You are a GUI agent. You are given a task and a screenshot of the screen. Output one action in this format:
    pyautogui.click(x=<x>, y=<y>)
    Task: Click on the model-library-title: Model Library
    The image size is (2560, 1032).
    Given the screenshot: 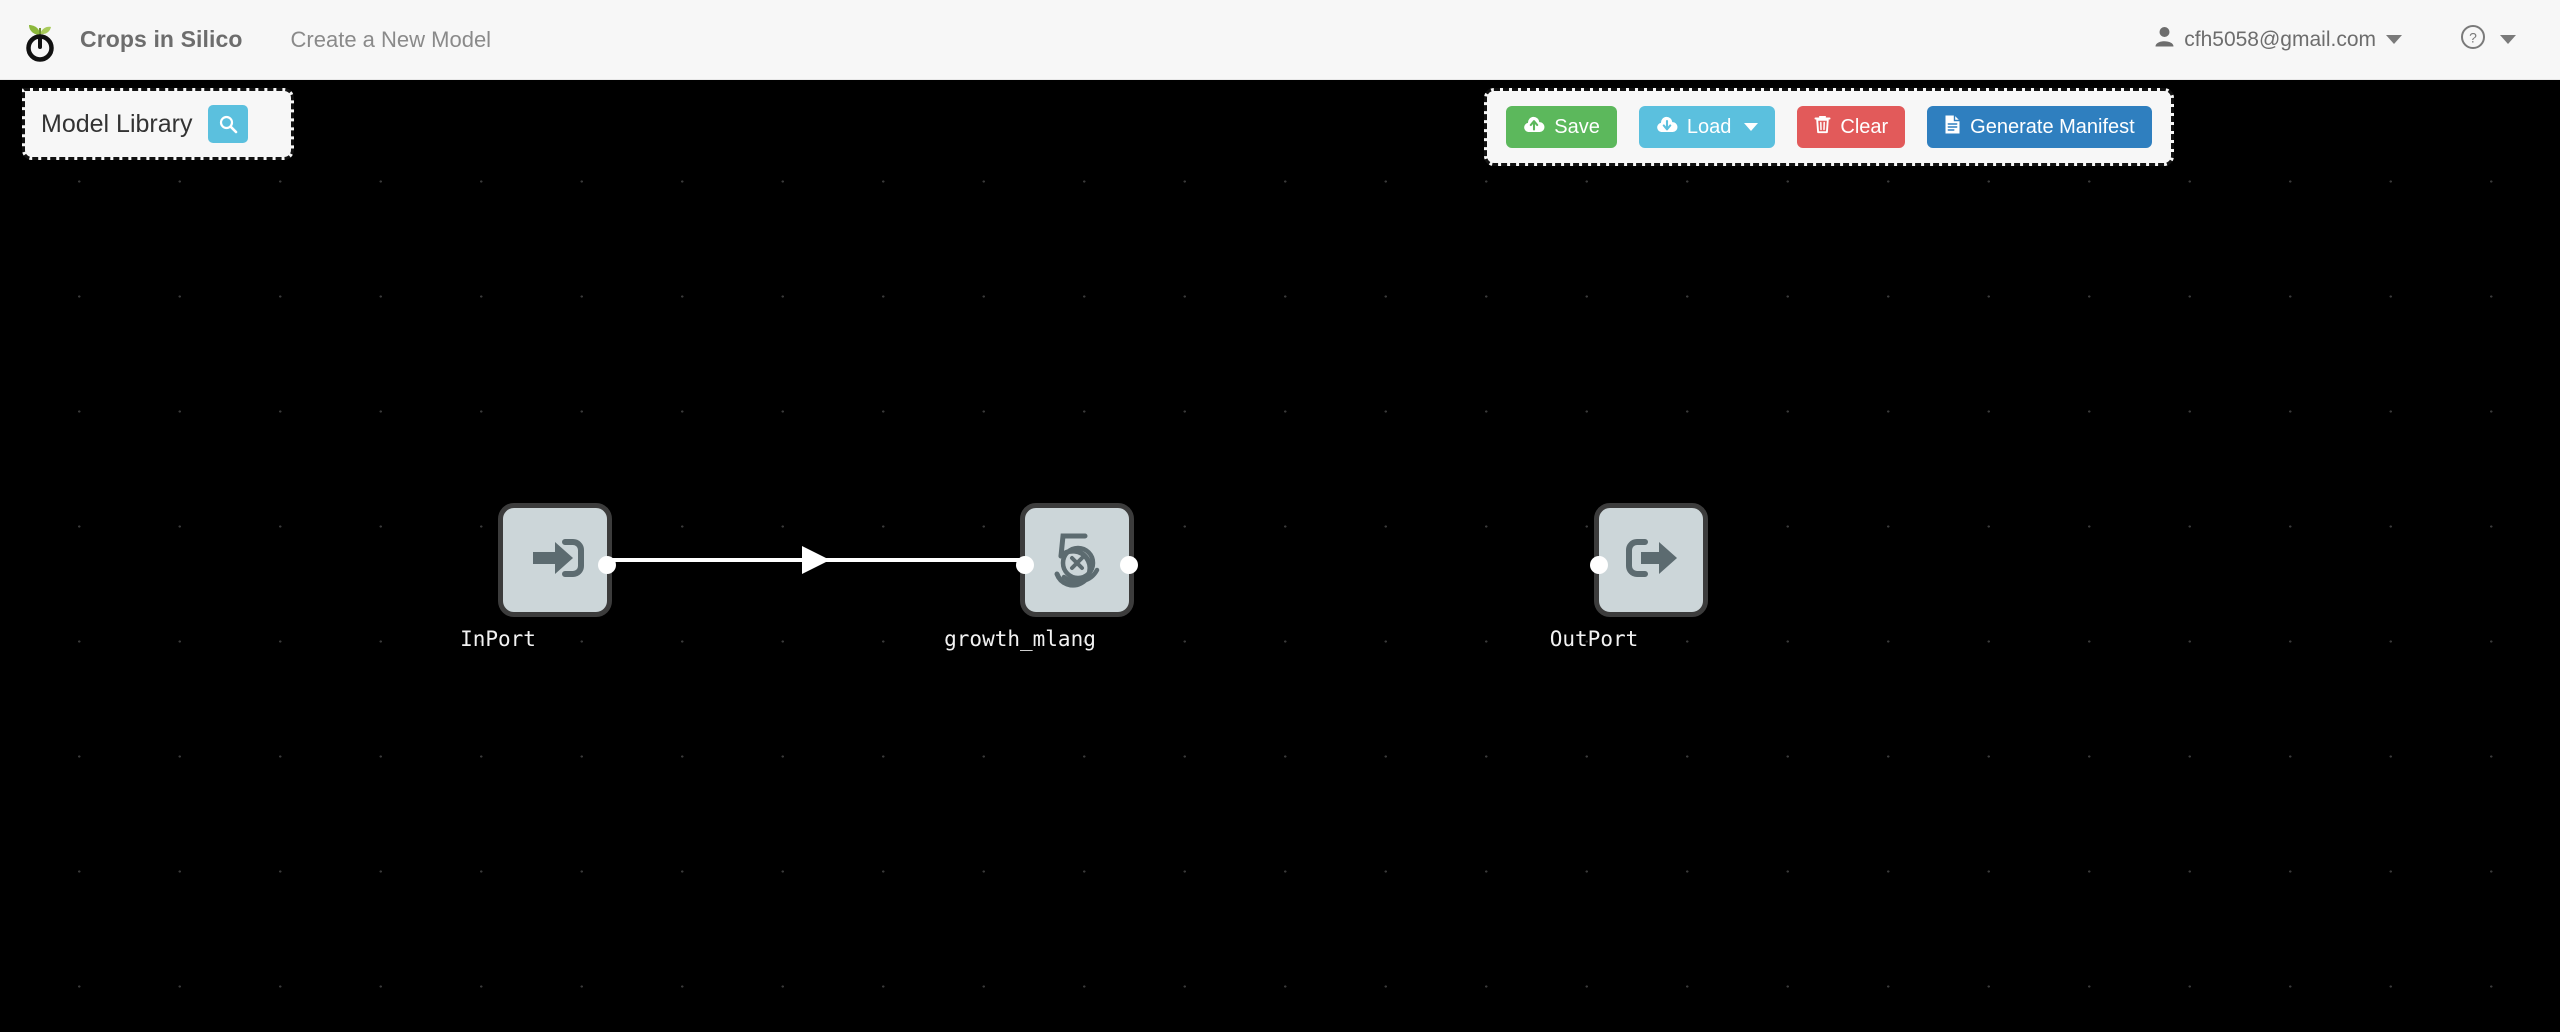 What is the action you would take?
    pyautogui.click(x=117, y=123)
    